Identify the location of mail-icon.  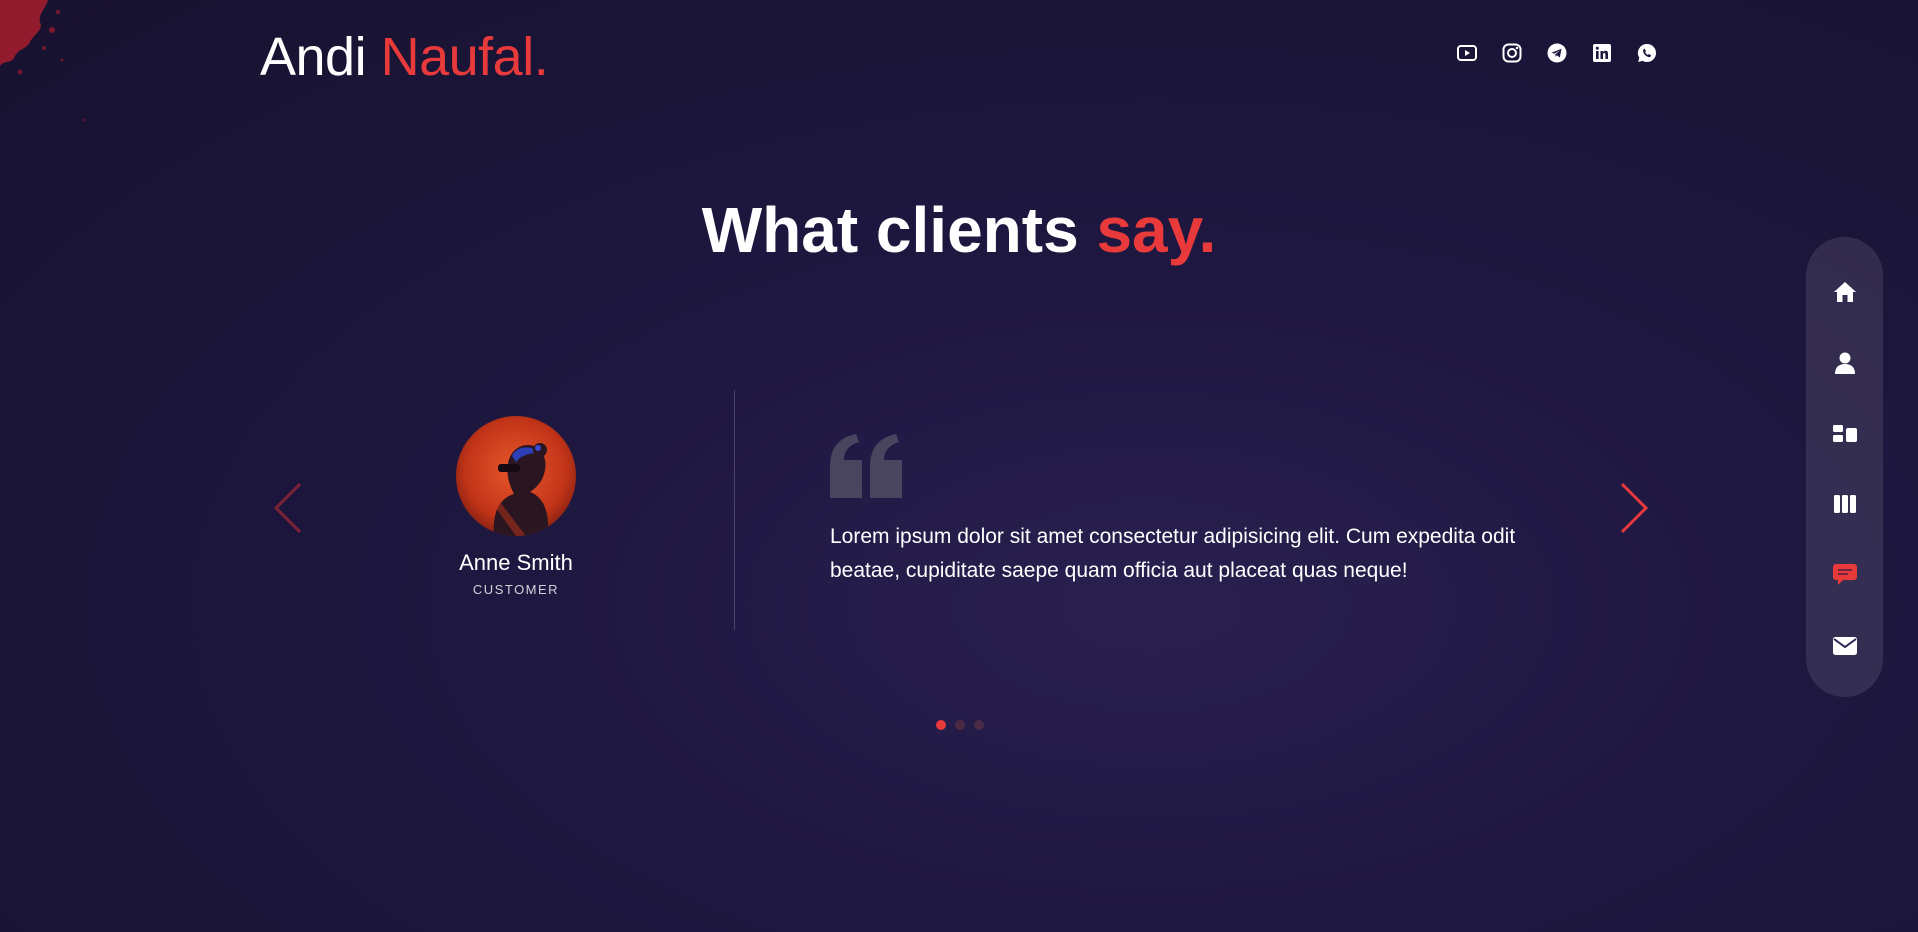
(1844, 645).